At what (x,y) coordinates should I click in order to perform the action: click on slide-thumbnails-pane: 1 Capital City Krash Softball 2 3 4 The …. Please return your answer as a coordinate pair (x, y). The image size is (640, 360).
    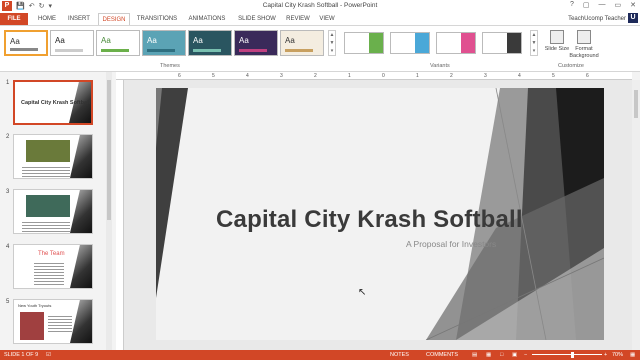
    Looking at the image, I should click on (56, 211).